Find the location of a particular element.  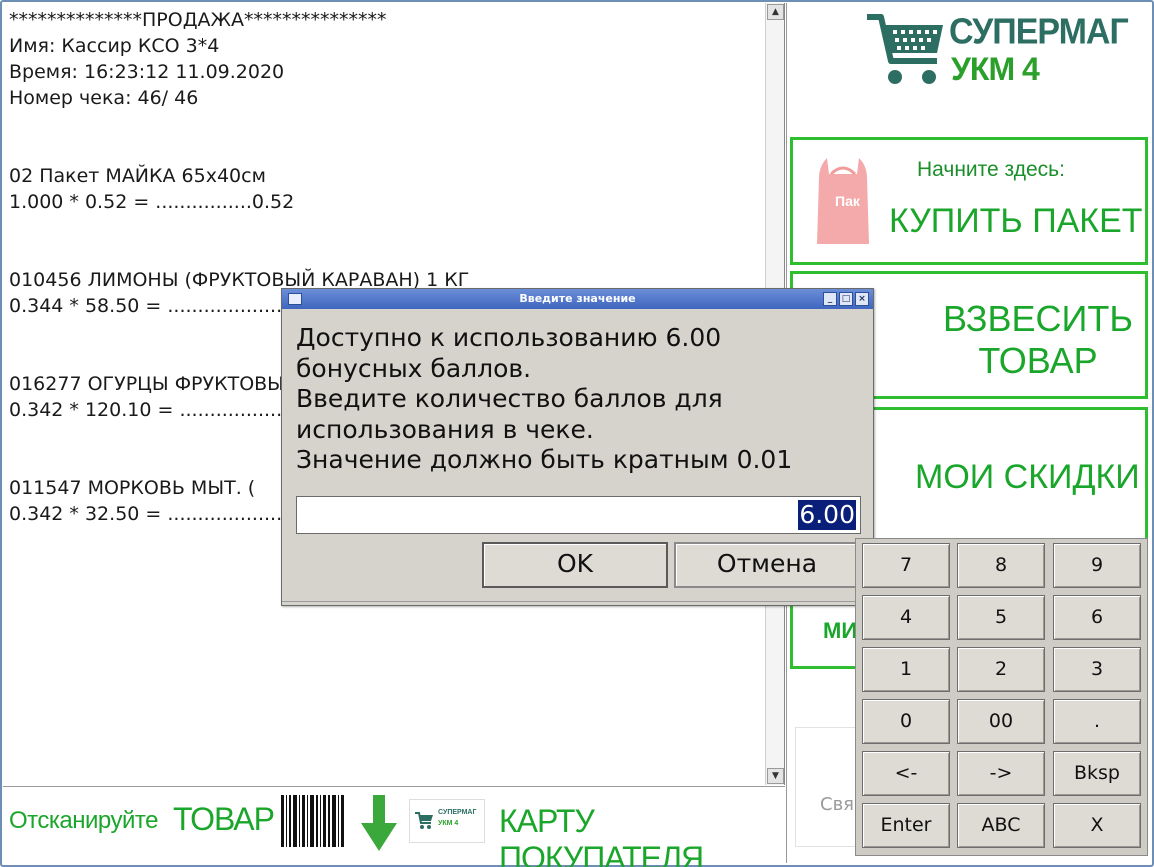

dialog-message-line: использования в чеке. is located at coordinates (445, 429).